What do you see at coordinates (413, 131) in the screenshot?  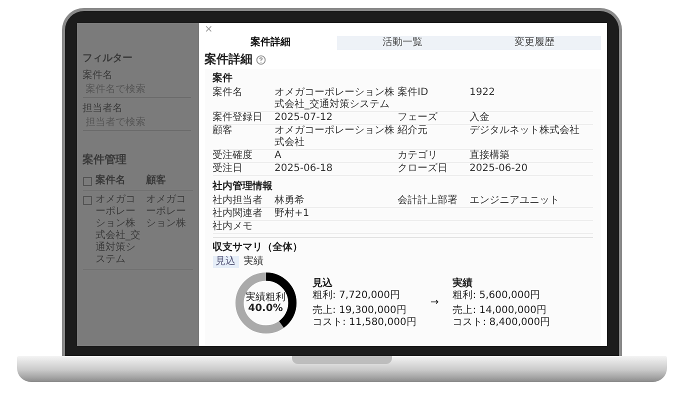 I see `field-label: 紹介元` at bounding box center [413, 131].